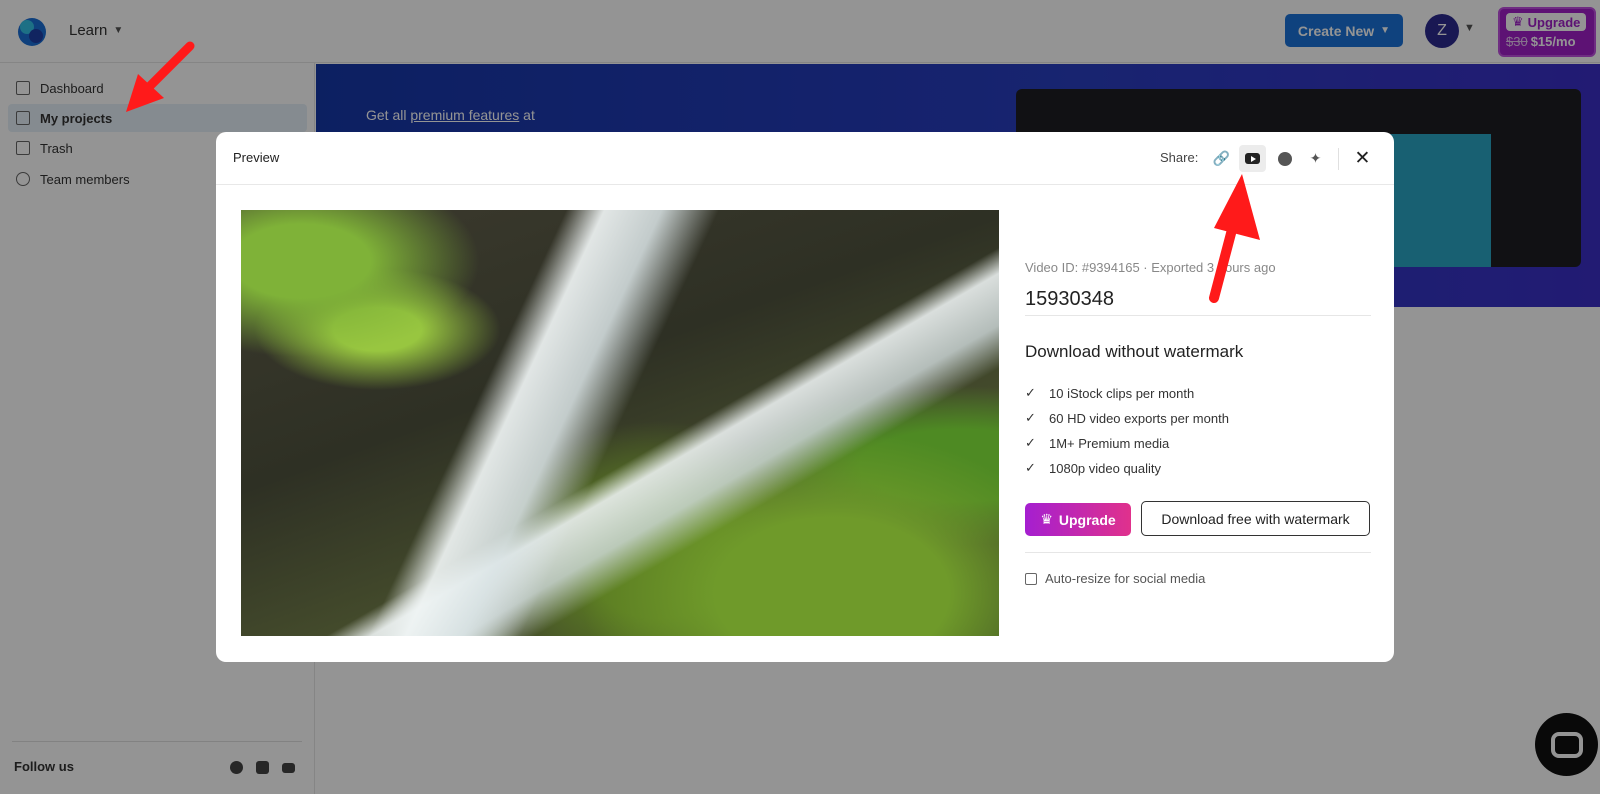 Image resolution: width=1600 pixels, height=794 pixels. I want to click on auto-resize-label: Auto-resize for social media, so click(1125, 578).